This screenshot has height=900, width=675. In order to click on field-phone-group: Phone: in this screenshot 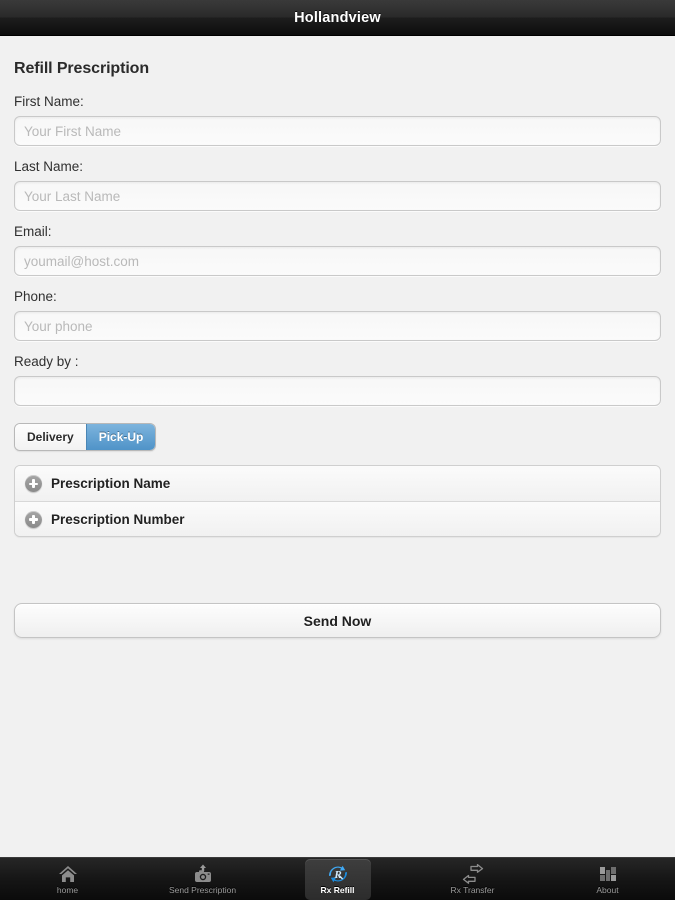, I will do `click(337, 315)`.